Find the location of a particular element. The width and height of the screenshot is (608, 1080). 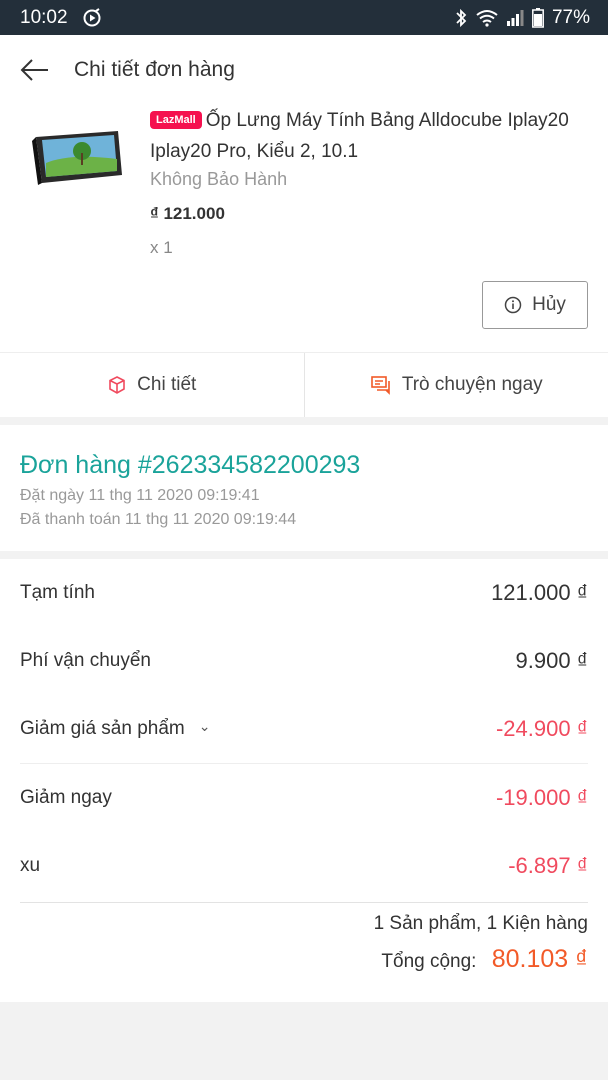

chat-button: Trò chuyện ngay is located at coordinates (455, 385).